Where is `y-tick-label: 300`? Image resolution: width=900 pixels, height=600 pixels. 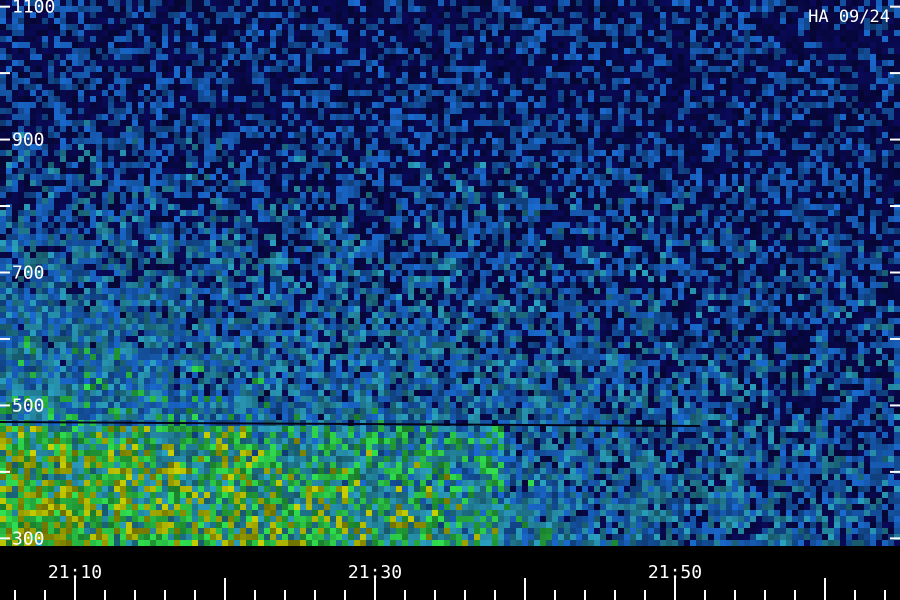
y-tick-label: 300 is located at coordinates (28, 538).